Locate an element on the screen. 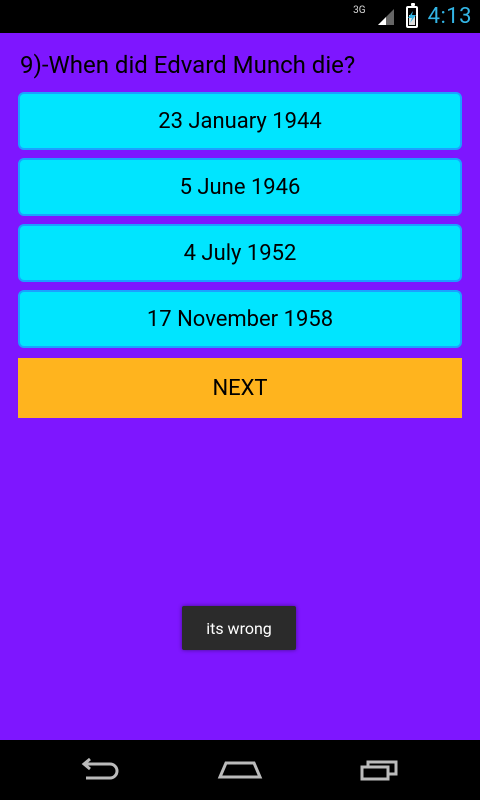 The height and width of the screenshot is (800, 480). battery-charging-icon is located at coordinates (411, 15).